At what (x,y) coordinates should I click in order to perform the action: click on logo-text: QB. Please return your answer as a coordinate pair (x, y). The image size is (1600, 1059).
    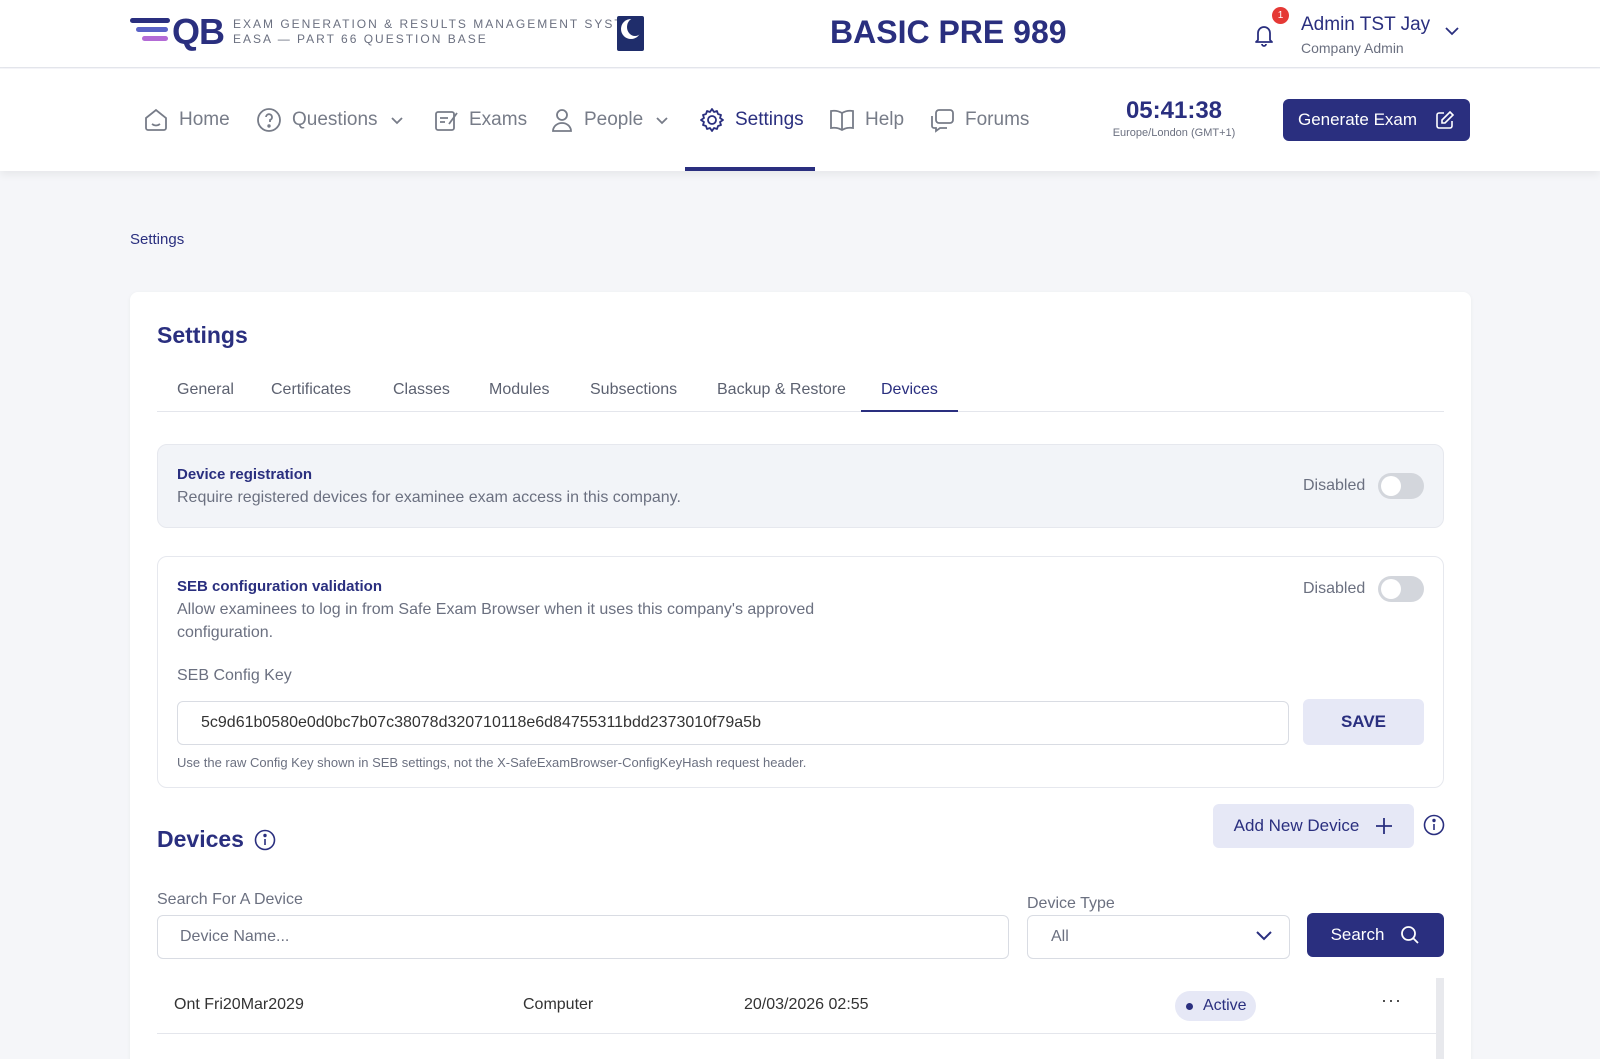
    Looking at the image, I should click on (198, 31).